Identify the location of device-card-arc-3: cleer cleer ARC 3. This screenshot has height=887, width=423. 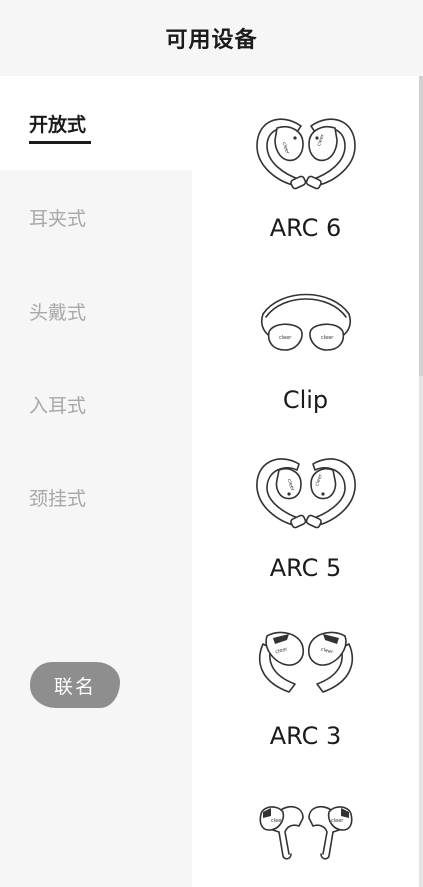
(305, 692).